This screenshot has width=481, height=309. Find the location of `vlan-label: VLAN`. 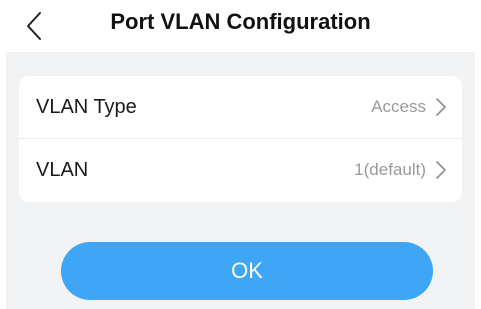

vlan-label: VLAN is located at coordinates (62, 170).